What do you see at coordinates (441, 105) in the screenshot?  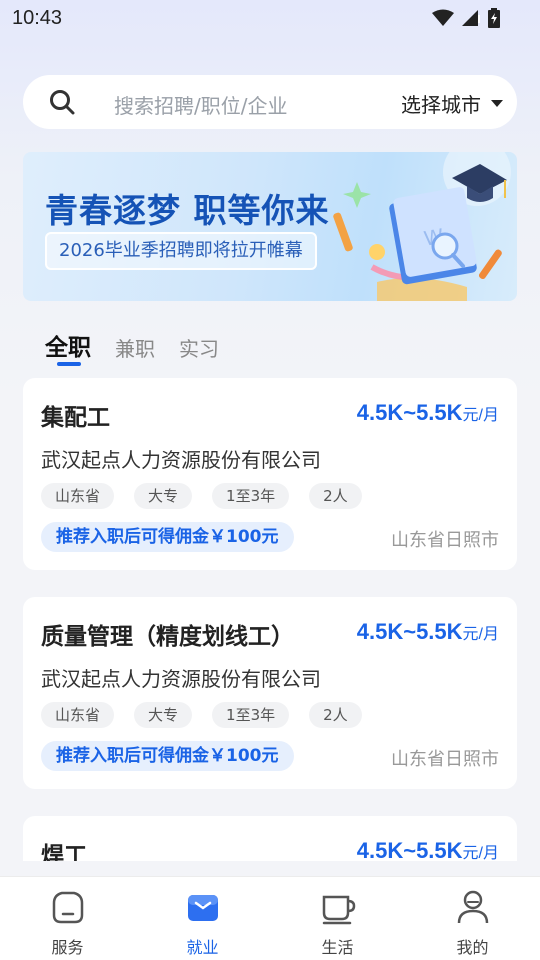 I see `city-select-label: 选择城市` at bounding box center [441, 105].